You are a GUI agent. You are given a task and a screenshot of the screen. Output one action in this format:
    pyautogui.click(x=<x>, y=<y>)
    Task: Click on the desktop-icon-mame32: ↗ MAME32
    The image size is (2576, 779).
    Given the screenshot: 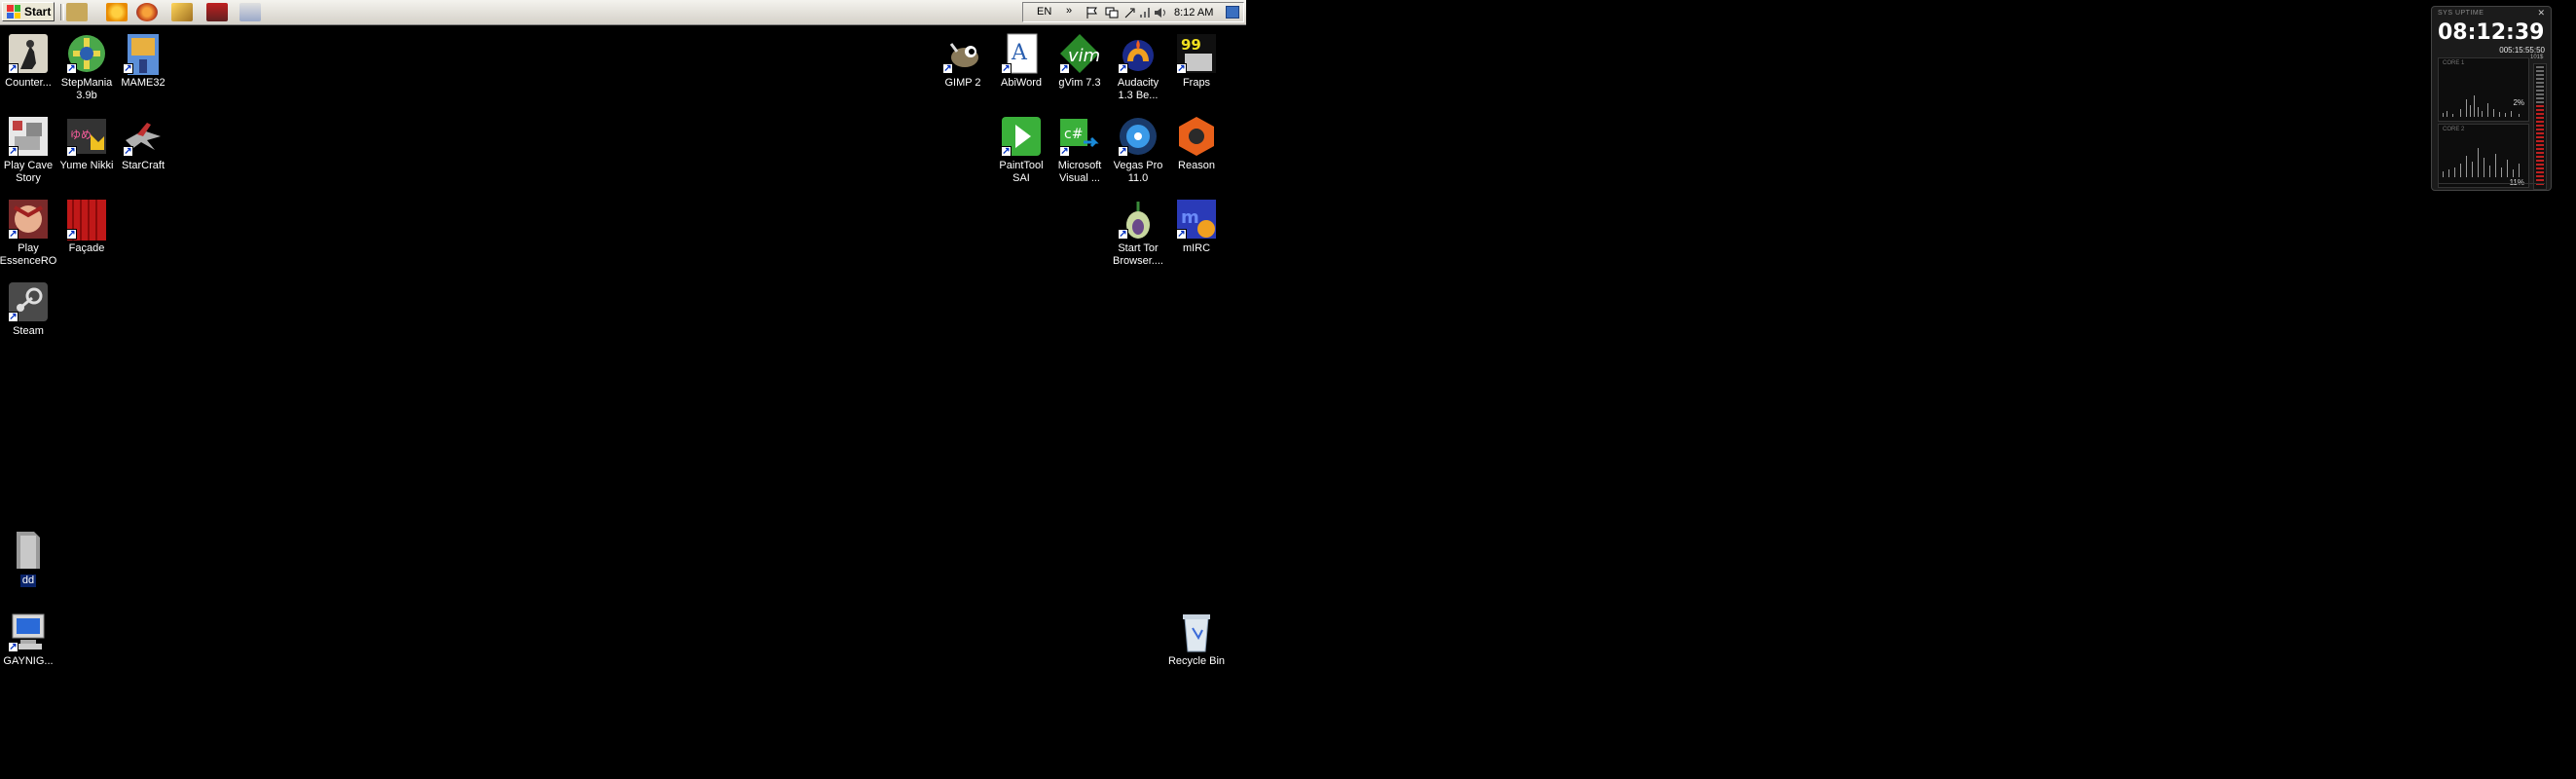 What is the action you would take?
    pyautogui.click(x=143, y=61)
    